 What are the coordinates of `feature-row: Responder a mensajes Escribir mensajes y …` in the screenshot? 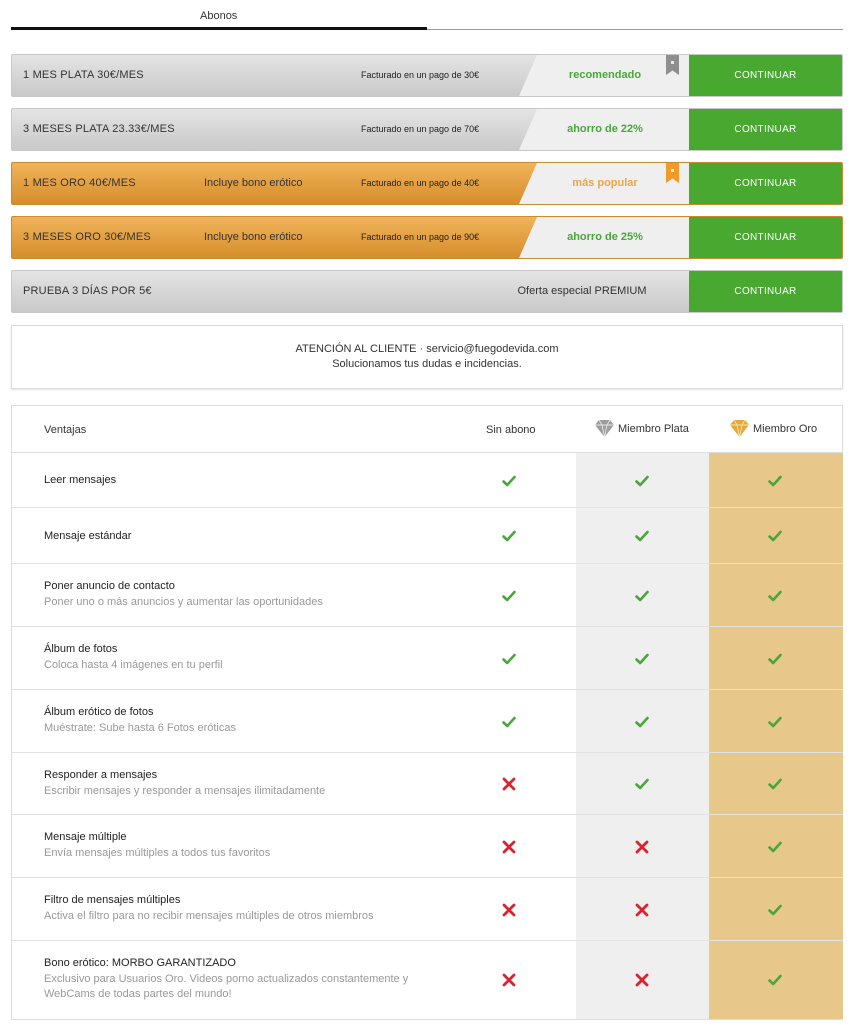 It's located at (427, 784).